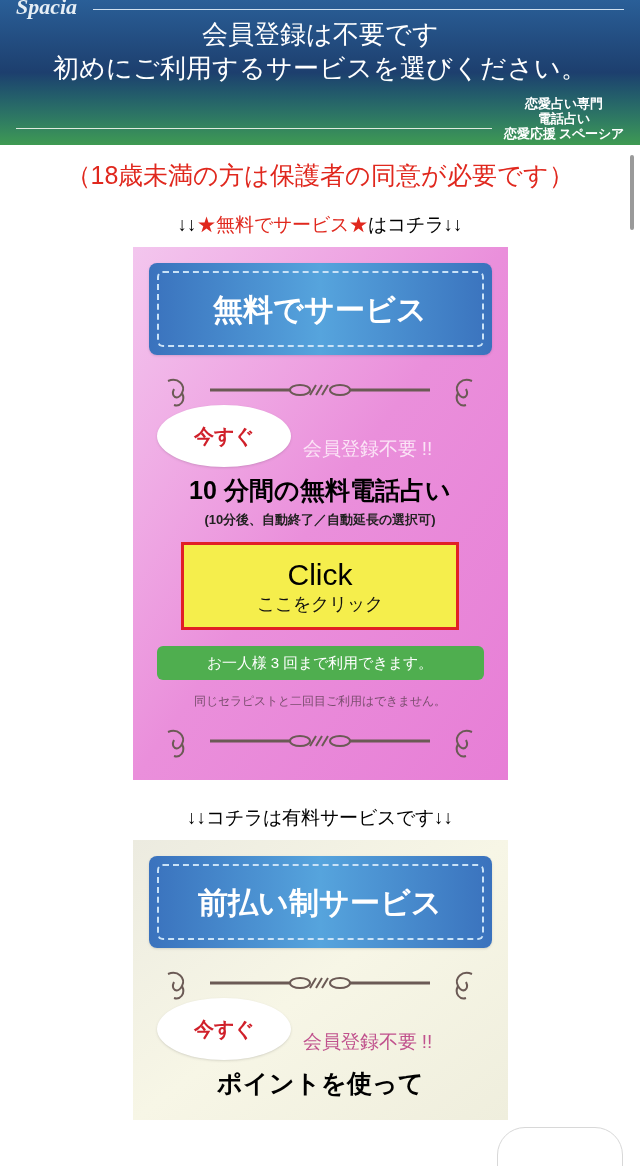  Describe the element at coordinates (320, 520) in the screenshot. I see `subline: (10分後、自動終了／自動延長の選択可)` at that location.